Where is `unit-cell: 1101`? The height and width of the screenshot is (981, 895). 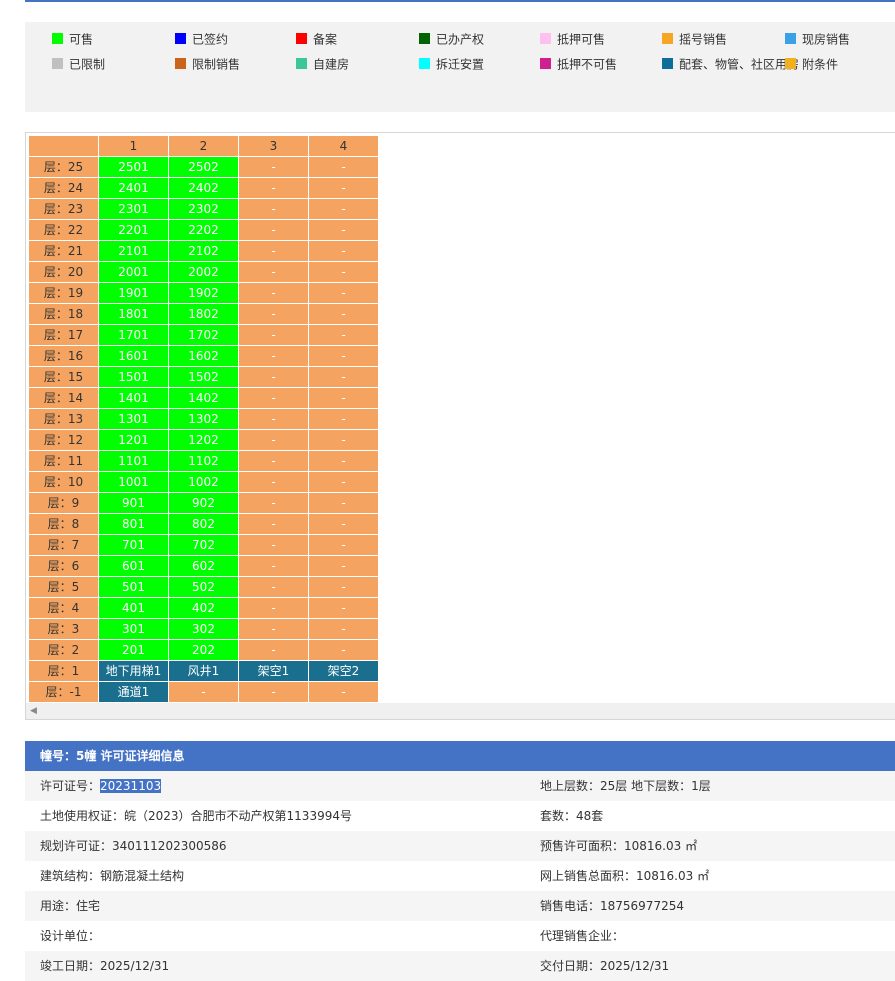
unit-cell: 1101 is located at coordinates (133, 461).